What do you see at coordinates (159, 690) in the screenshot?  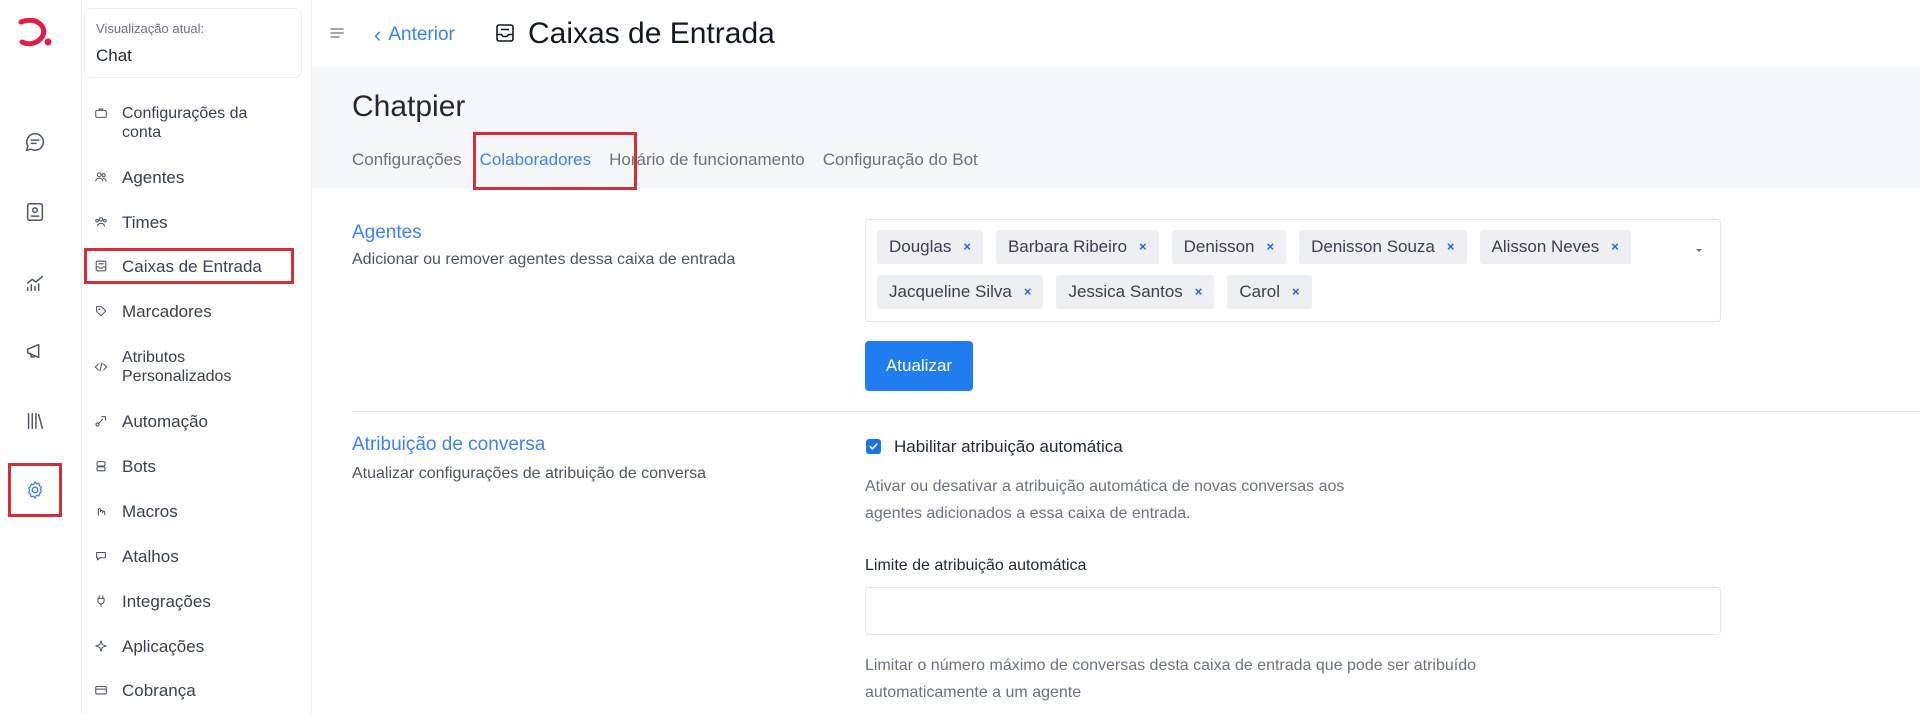 I see `sidebar-item-label: Cobrança` at bounding box center [159, 690].